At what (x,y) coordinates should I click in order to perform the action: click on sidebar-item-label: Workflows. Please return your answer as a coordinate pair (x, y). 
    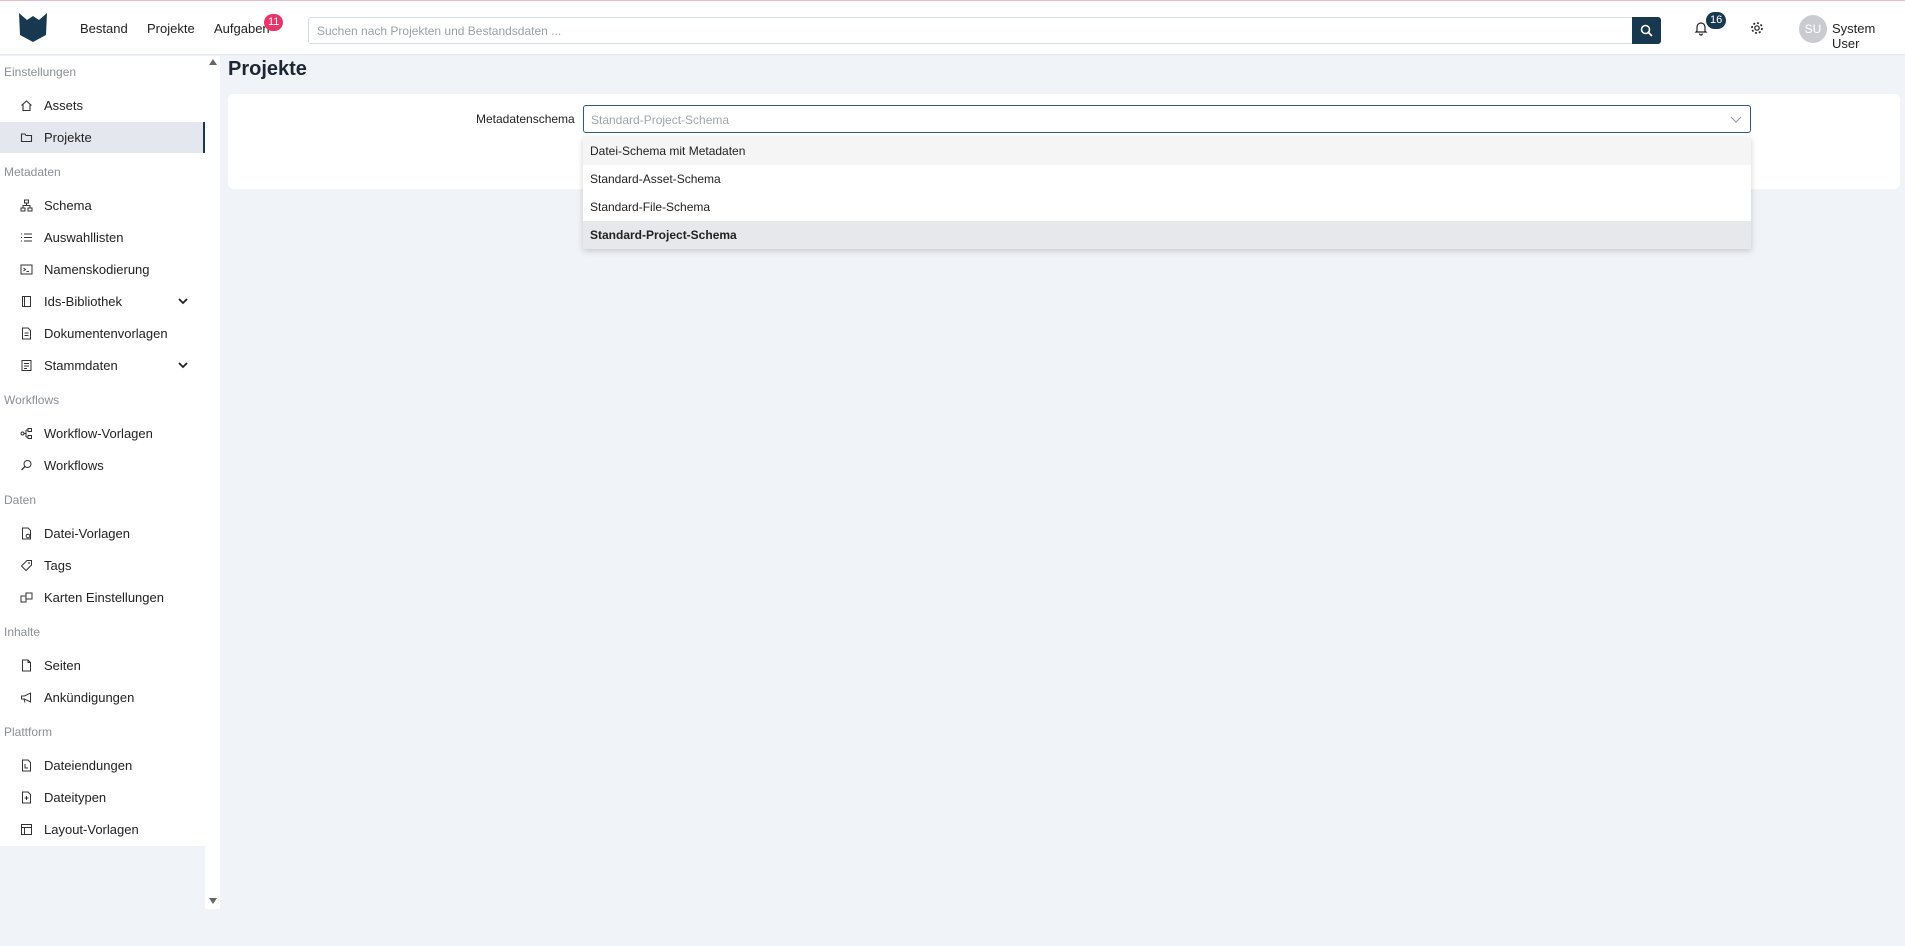
    Looking at the image, I should click on (74, 465).